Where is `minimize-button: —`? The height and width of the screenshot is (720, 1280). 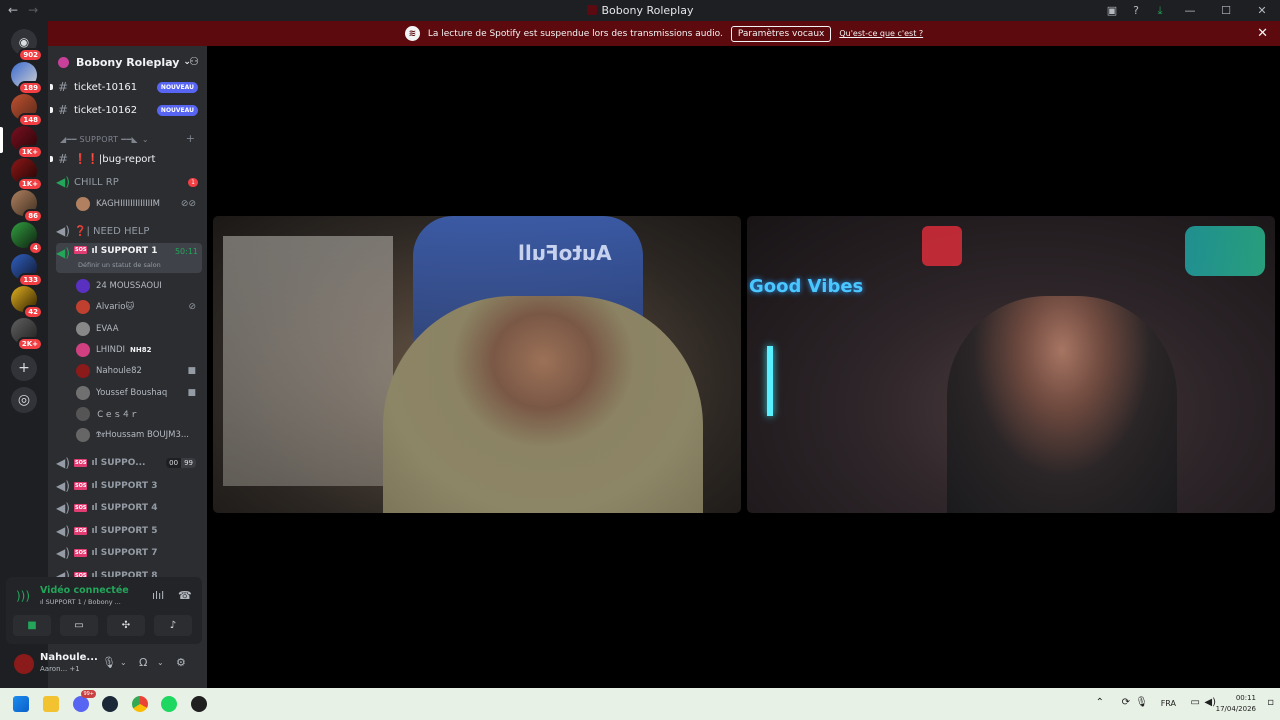
minimize-button: — is located at coordinates (1190, 10).